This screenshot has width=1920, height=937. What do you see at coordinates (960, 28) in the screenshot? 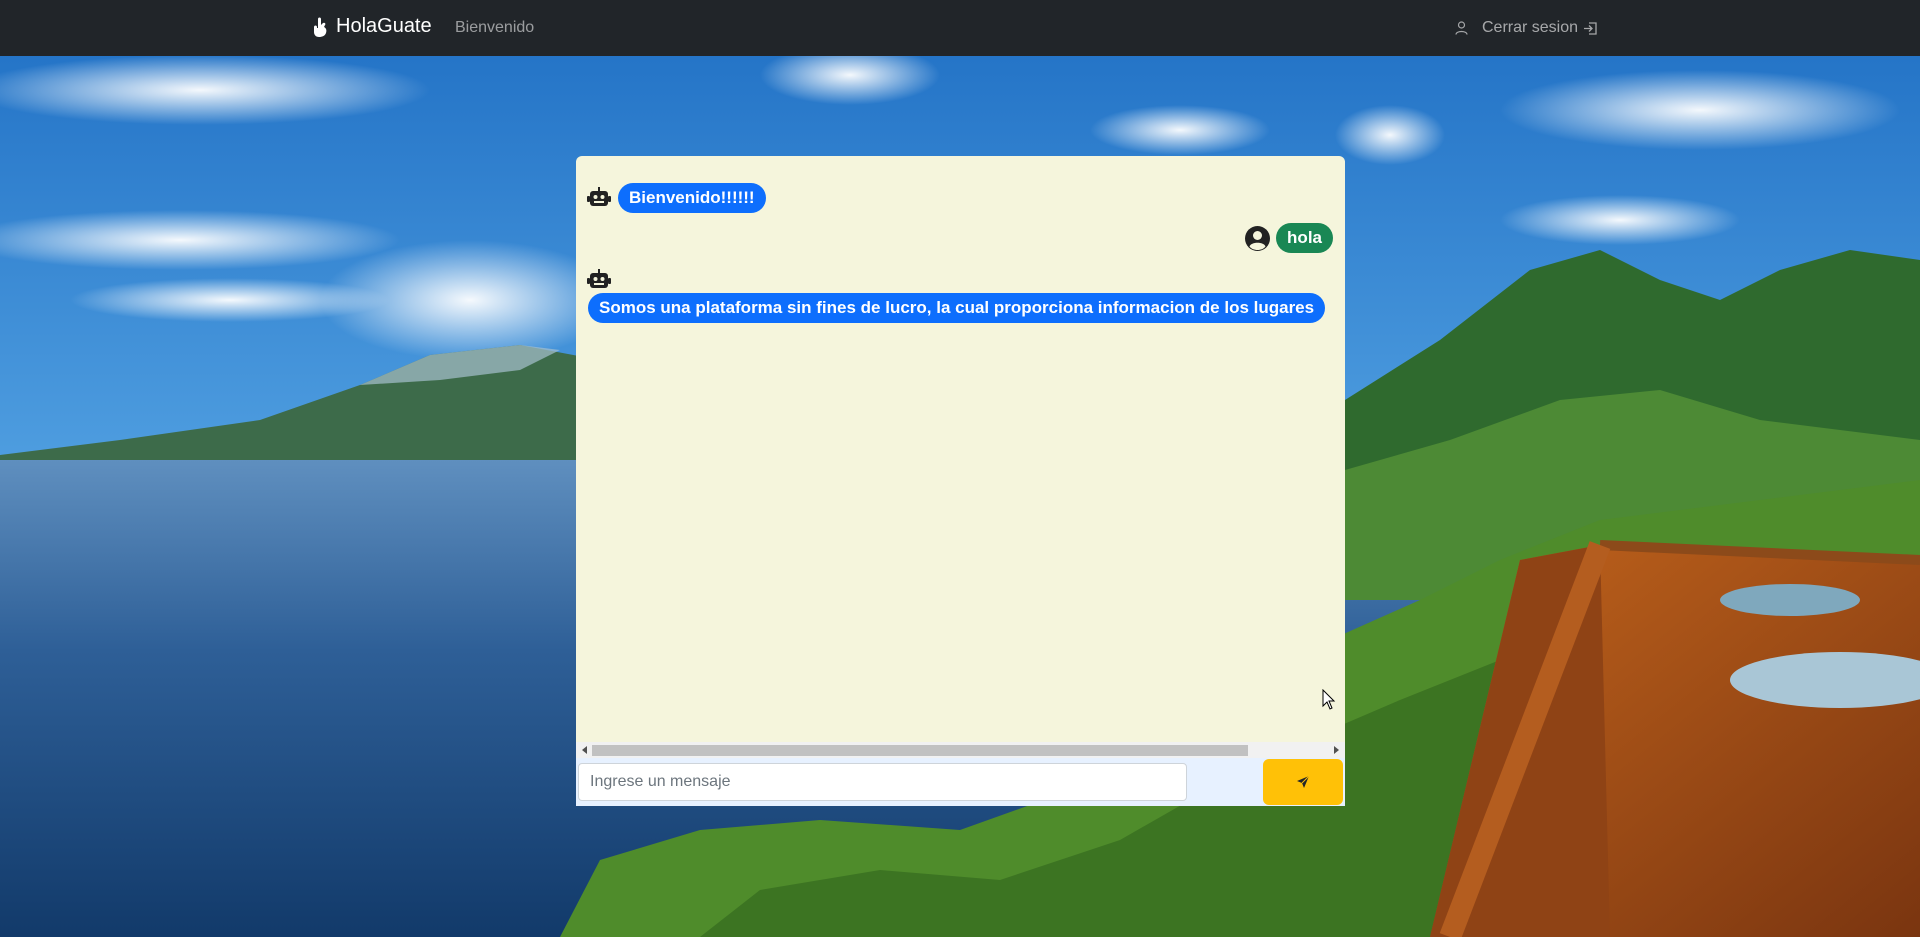
I see `top-navbar: HolaGuate Bienvenido Cerrar sesion` at bounding box center [960, 28].